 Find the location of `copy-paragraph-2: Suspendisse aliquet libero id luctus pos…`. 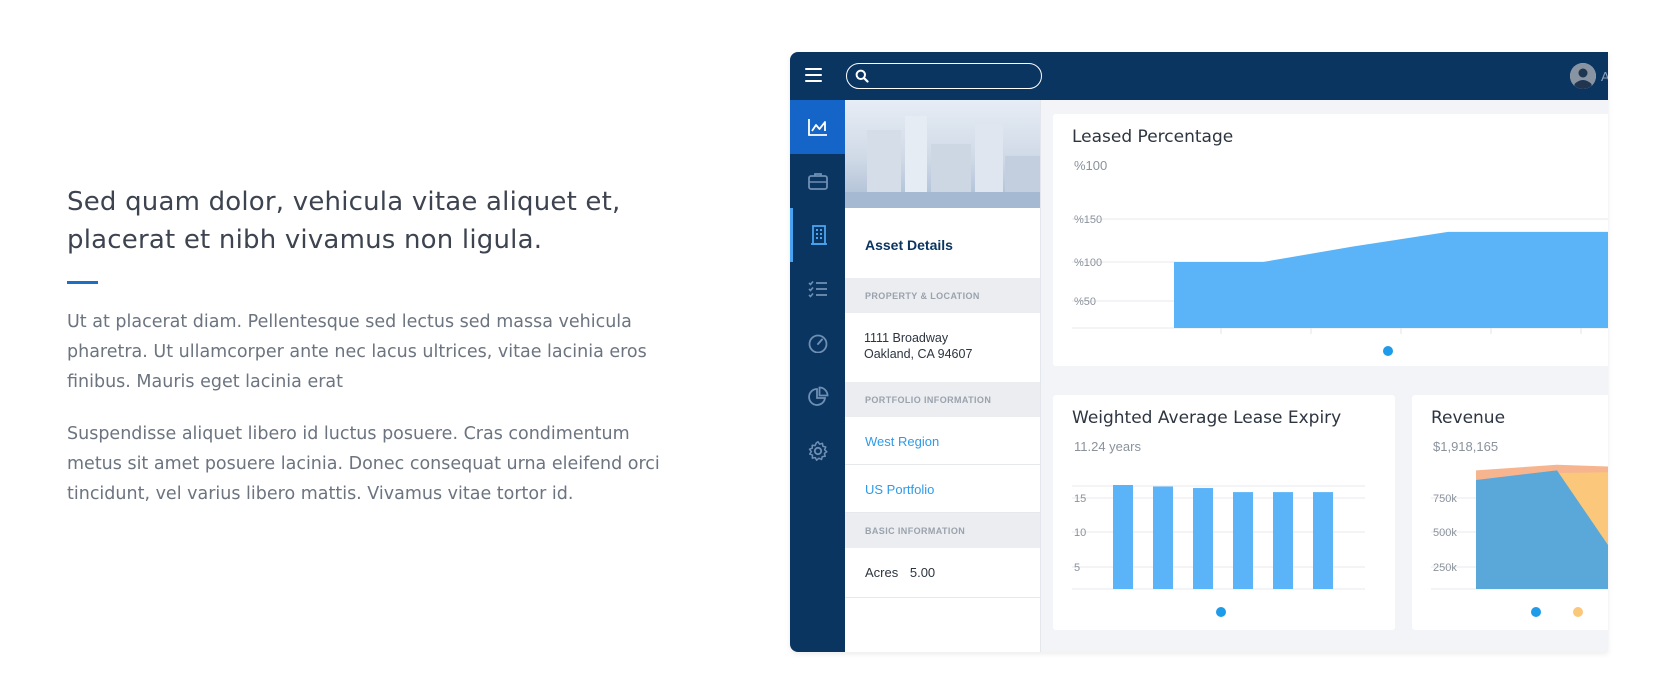

copy-paragraph-2: Suspendisse aliquet libero id luctus pos… is located at coordinates (363, 464).